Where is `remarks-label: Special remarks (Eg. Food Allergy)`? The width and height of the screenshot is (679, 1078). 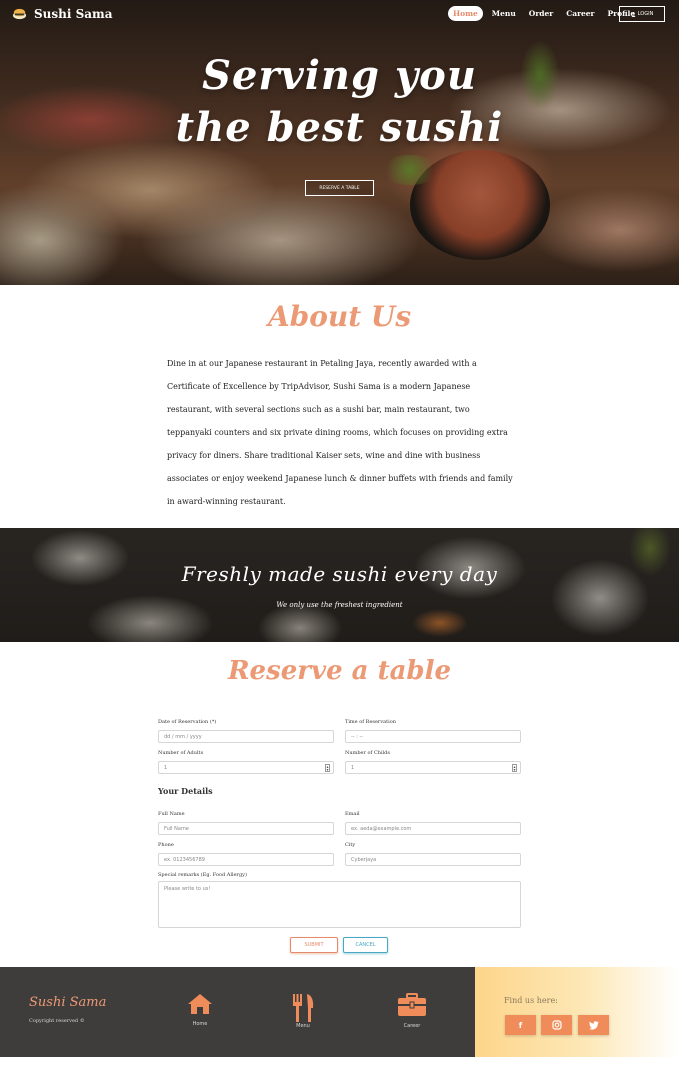 remarks-label: Special remarks (Eg. Food Allergy) is located at coordinates (202, 875).